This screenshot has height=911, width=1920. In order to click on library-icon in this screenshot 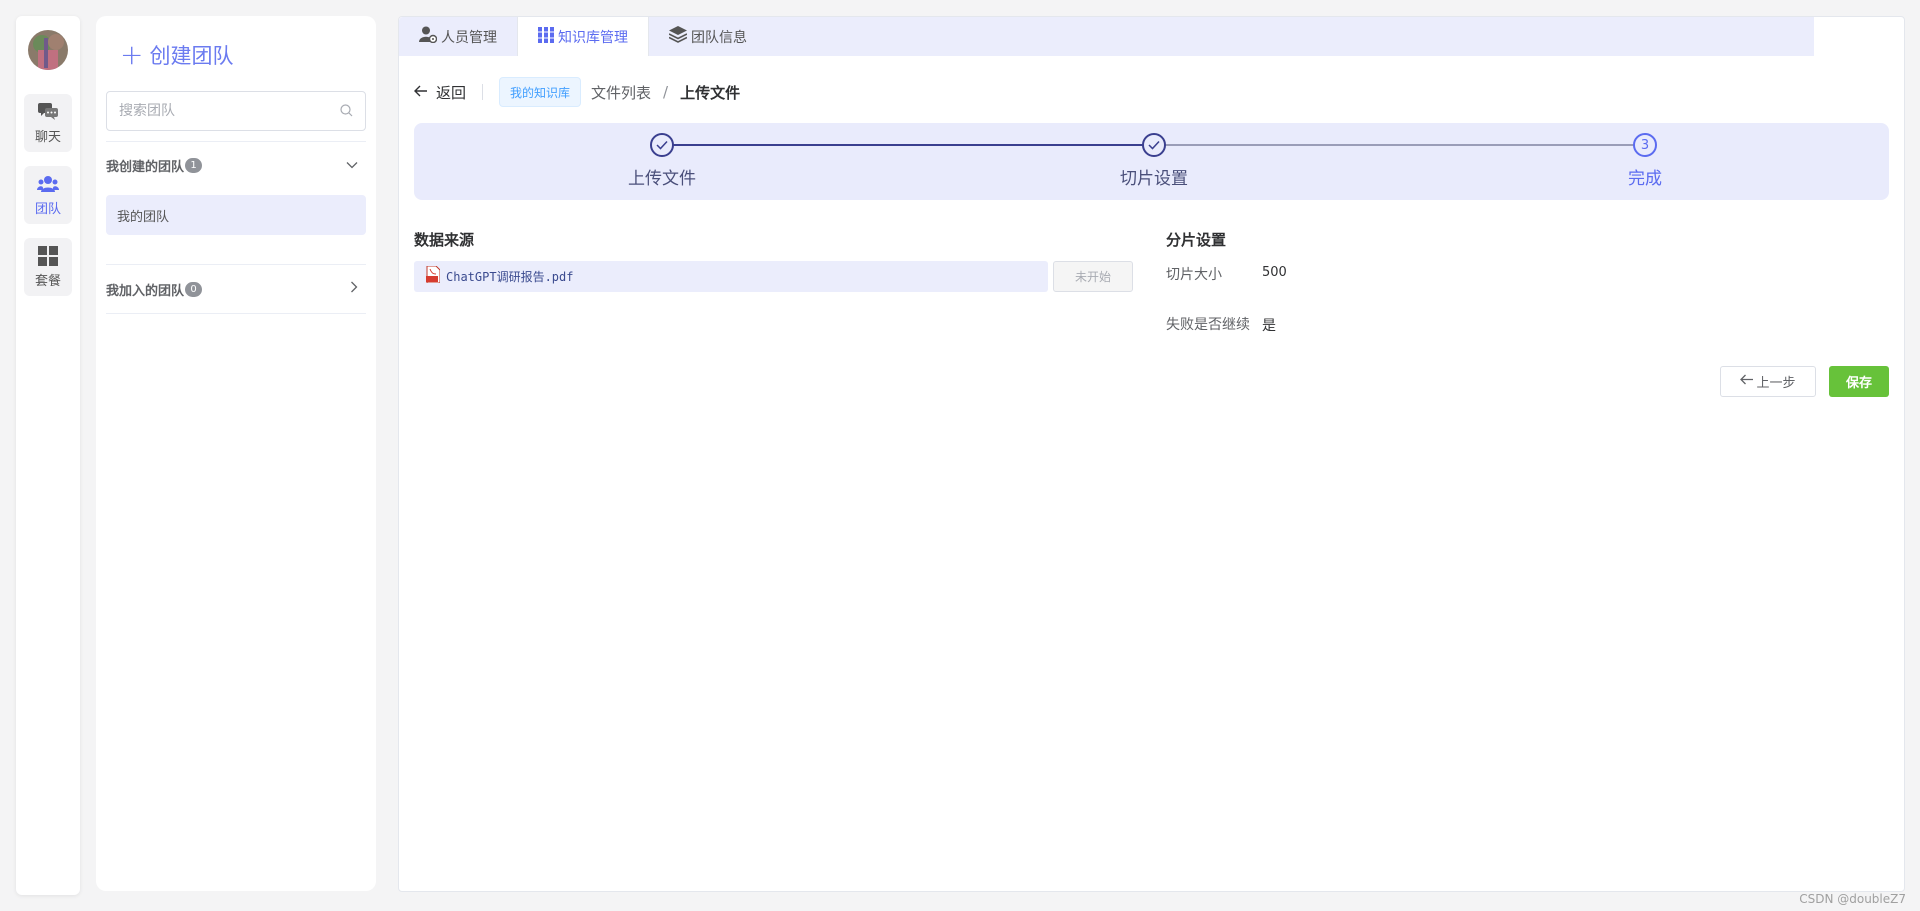, I will do `click(546, 36)`.